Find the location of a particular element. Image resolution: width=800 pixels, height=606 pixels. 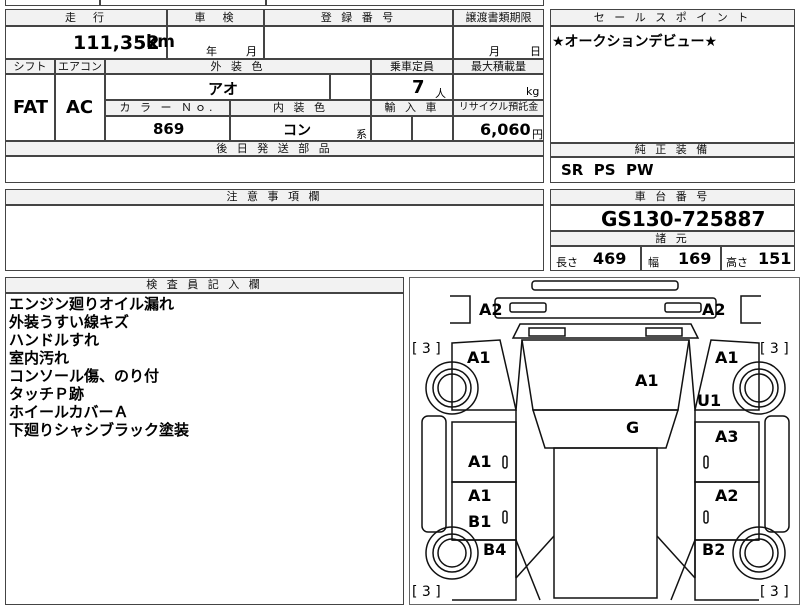

inspector-note: ホイールカバーＡ is located at coordinates (69, 412).